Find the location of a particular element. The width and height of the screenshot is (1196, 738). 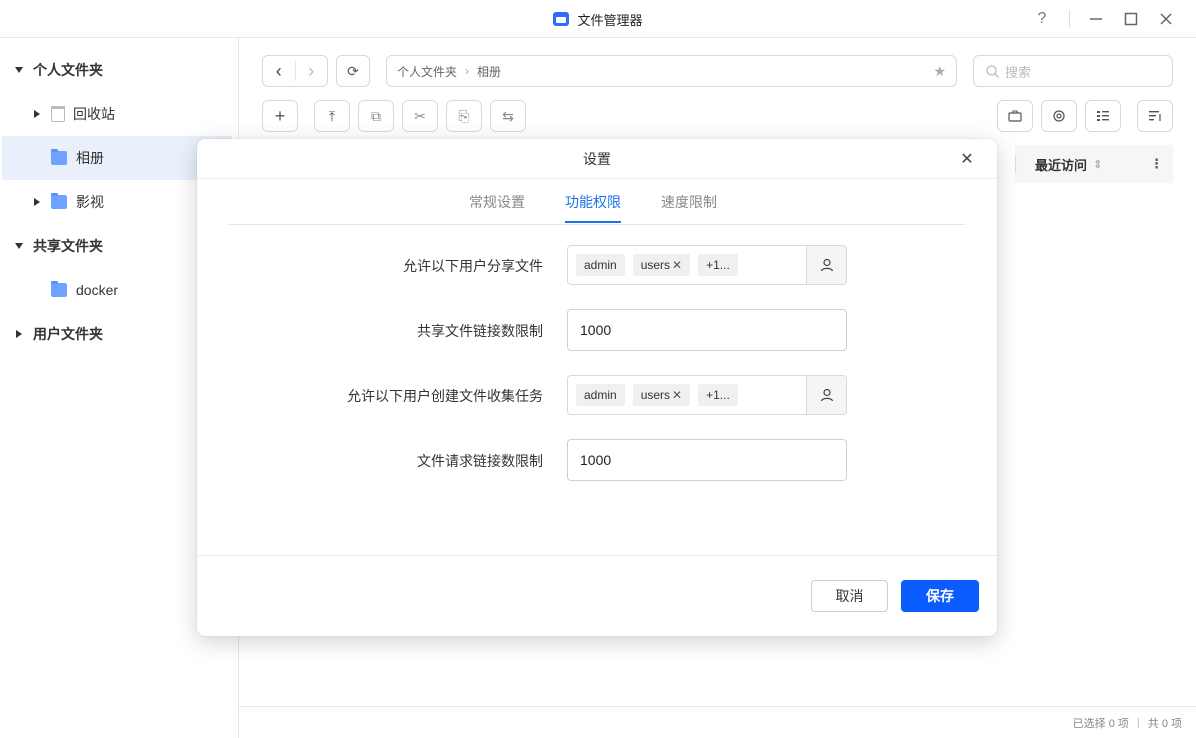

sidebar-item-label: 回收站 is located at coordinates (94, 114).